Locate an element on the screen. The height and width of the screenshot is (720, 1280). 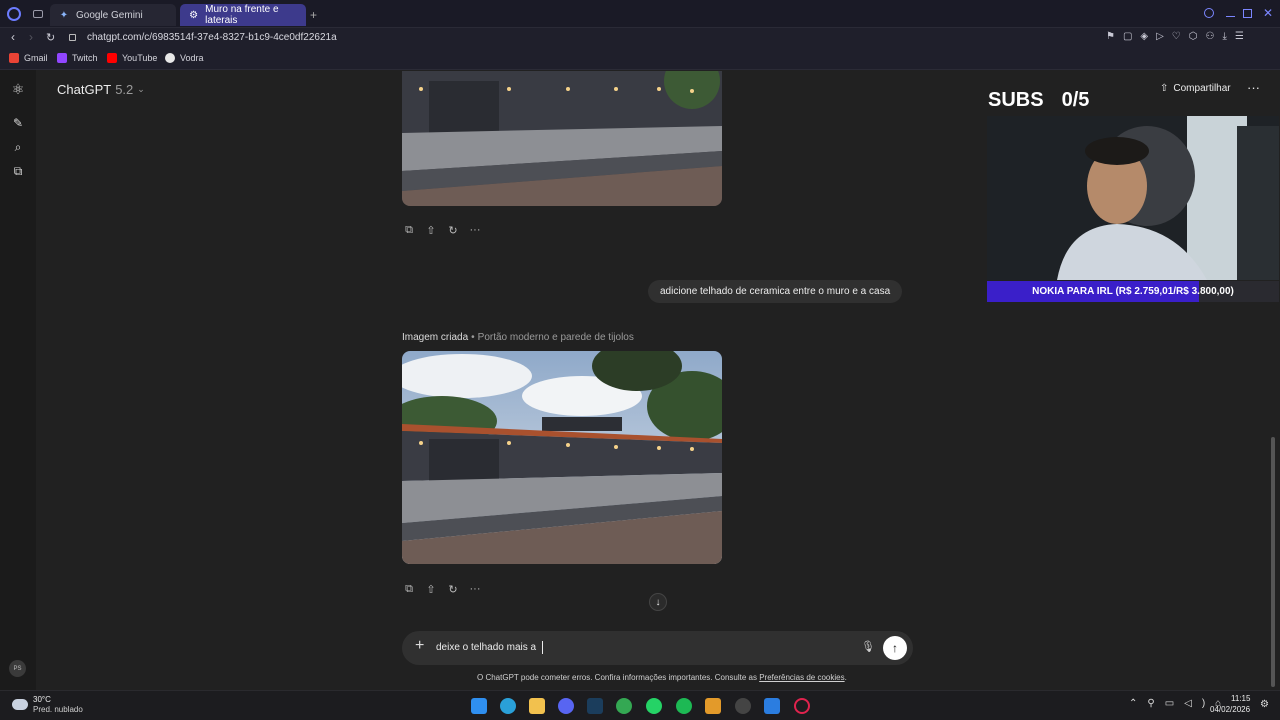
generated-image is located at coordinates (562, 457).